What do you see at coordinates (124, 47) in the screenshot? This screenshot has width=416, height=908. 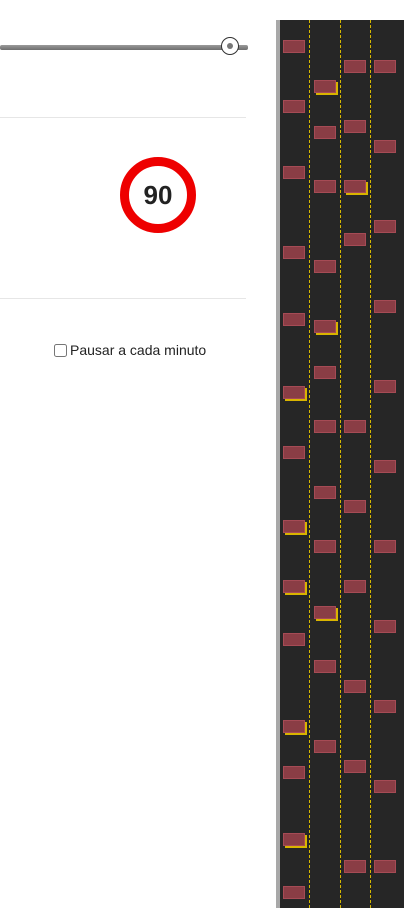 I see `speed-slider-track` at bounding box center [124, 47].